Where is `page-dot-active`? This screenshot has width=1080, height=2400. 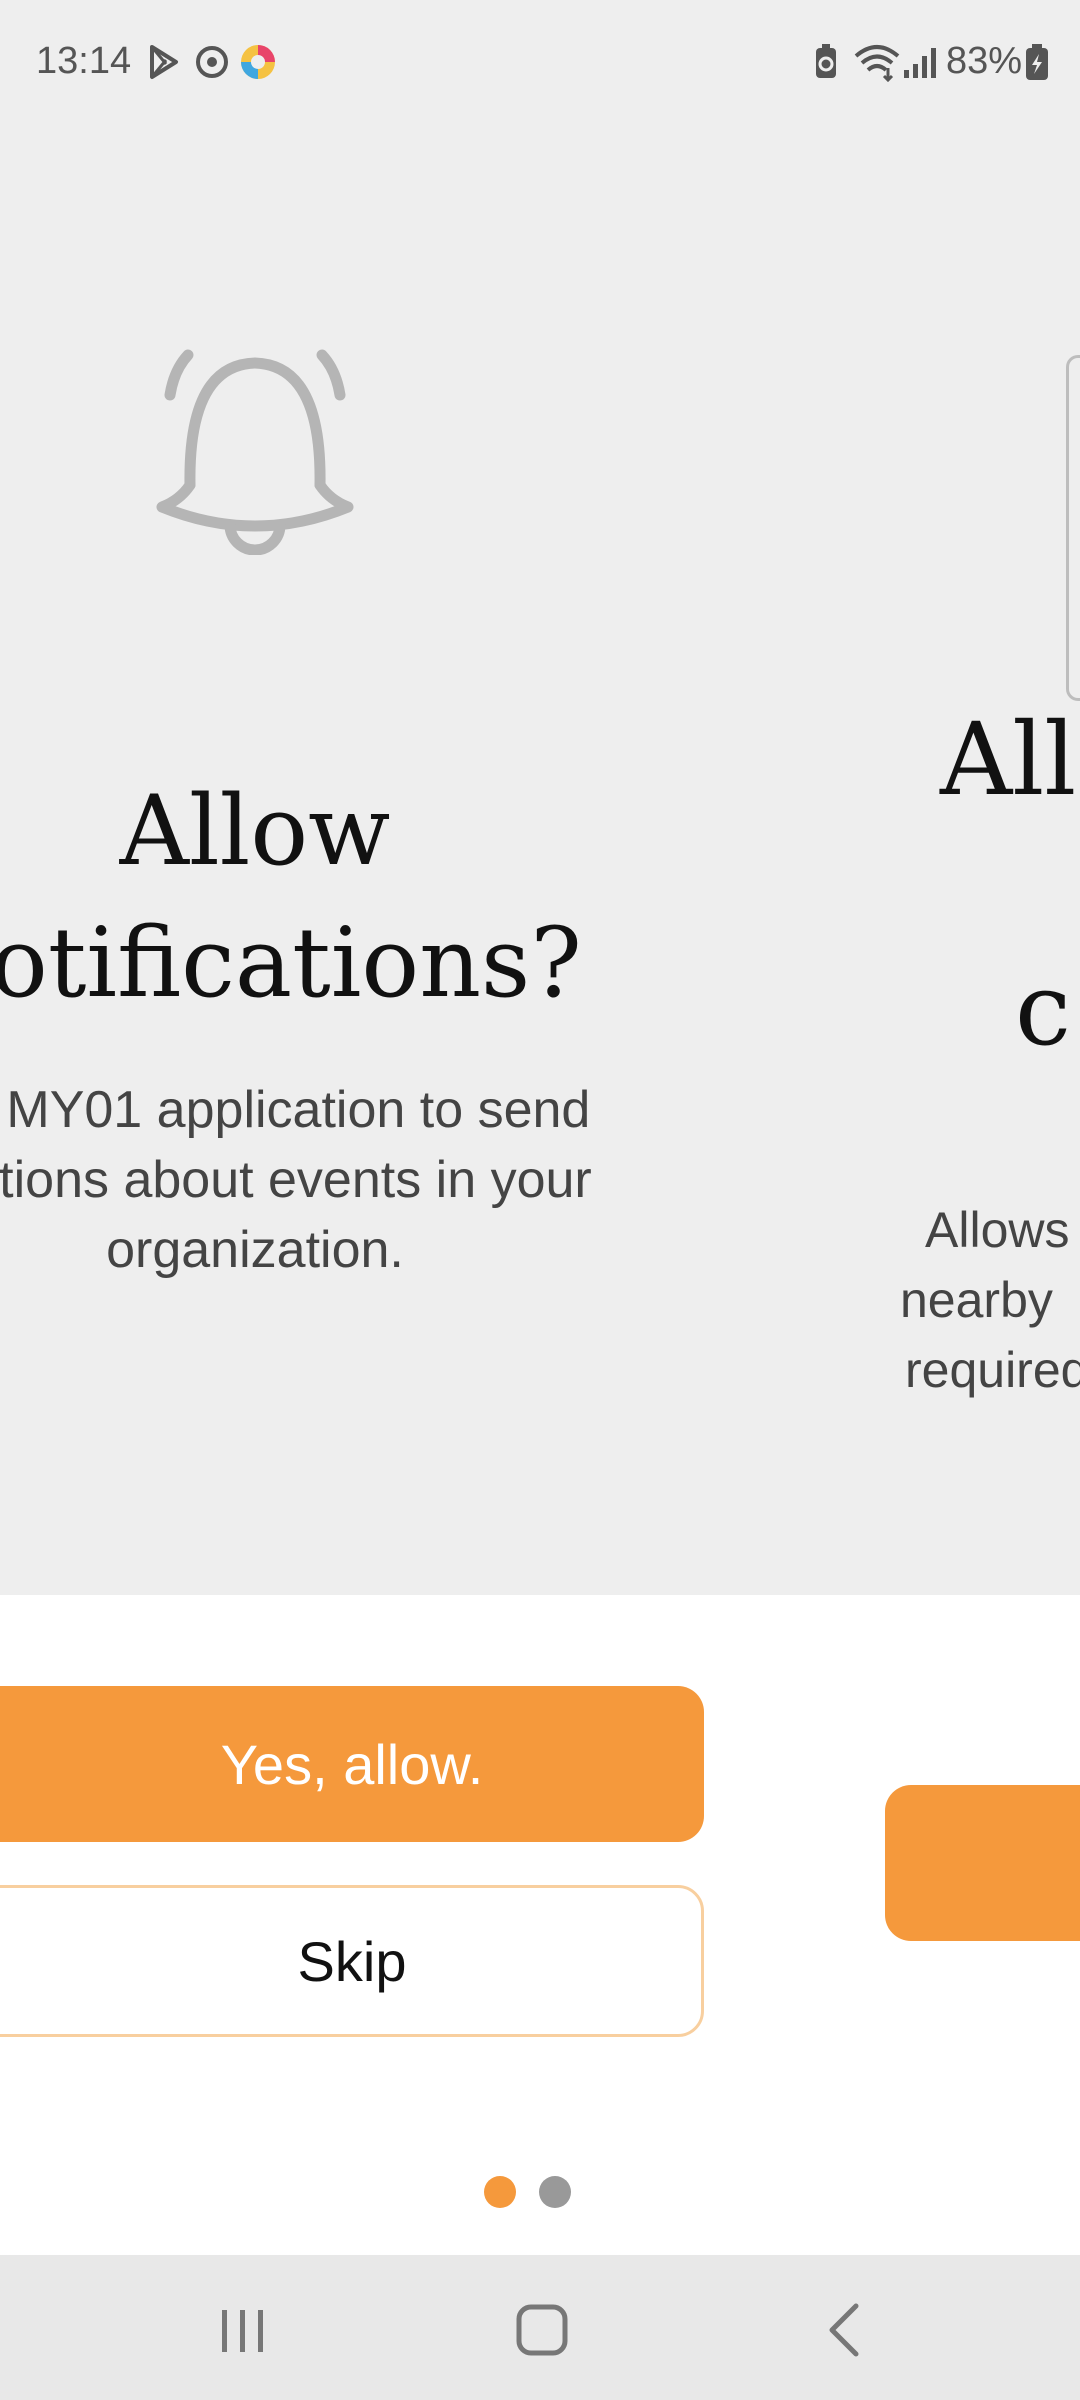 page-dot-active is located at coordinates (500, 2192).